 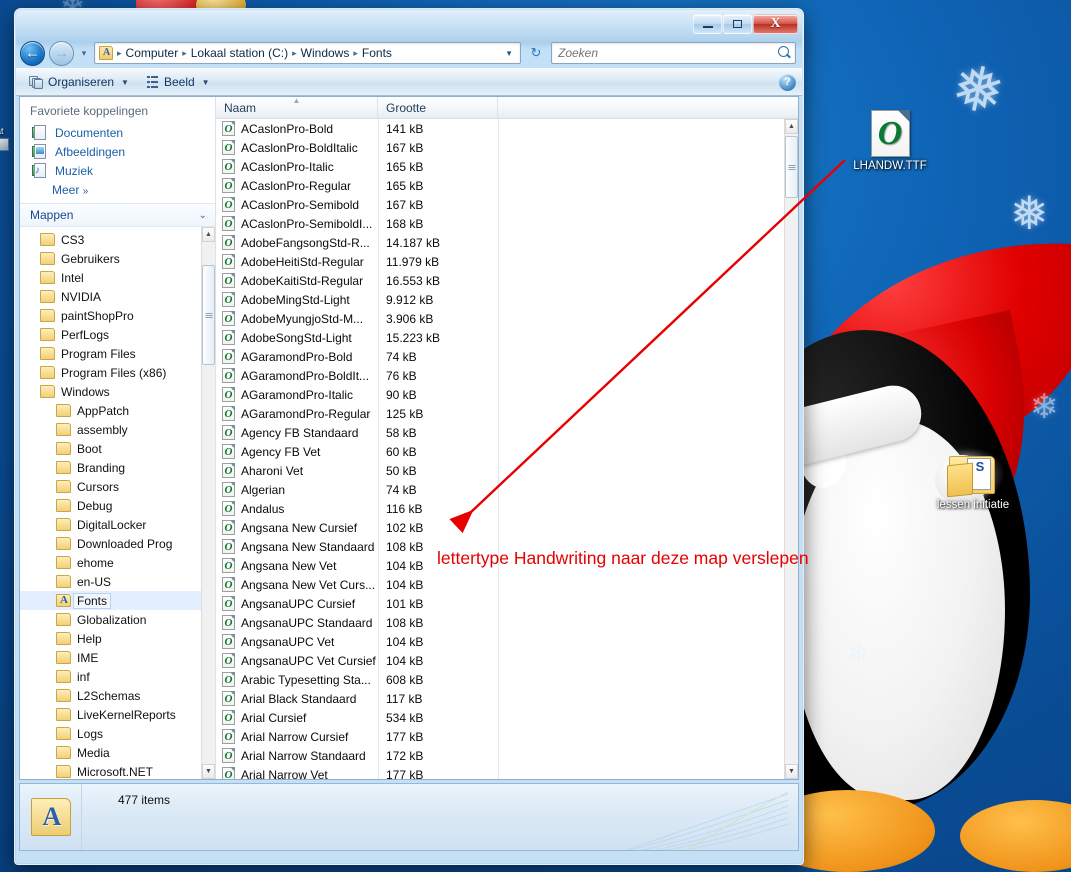 What do you see at coordinates (110, 258) in the screenshot?
I see `tree-item: Gebruikers` at bounding box center [110, 258].